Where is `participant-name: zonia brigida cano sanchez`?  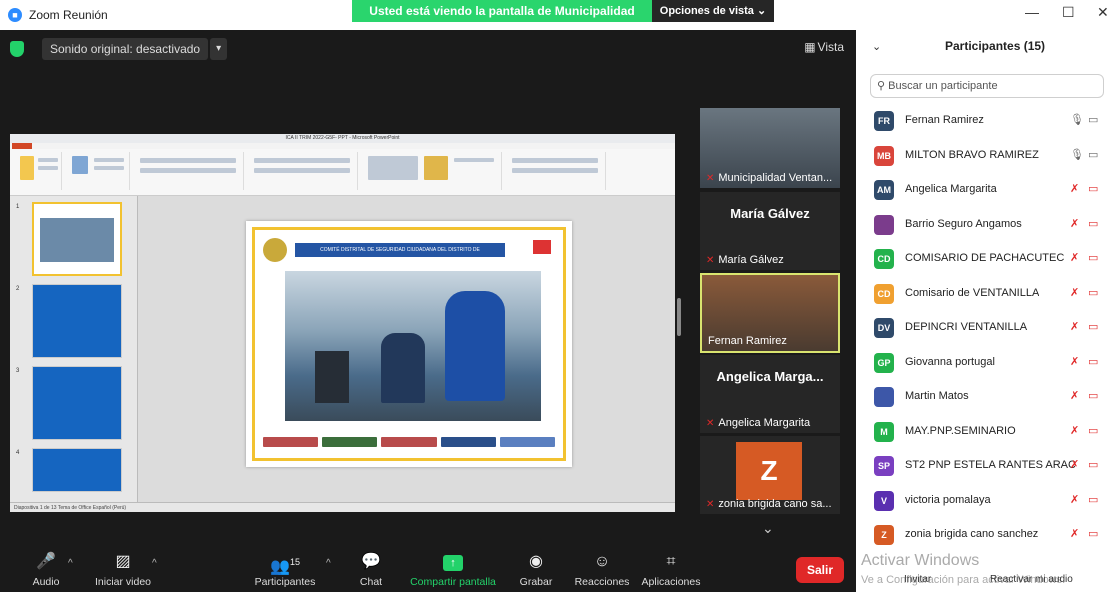
participant-name: zonia brigida cano sanchez is located at coordinates (972, 534).